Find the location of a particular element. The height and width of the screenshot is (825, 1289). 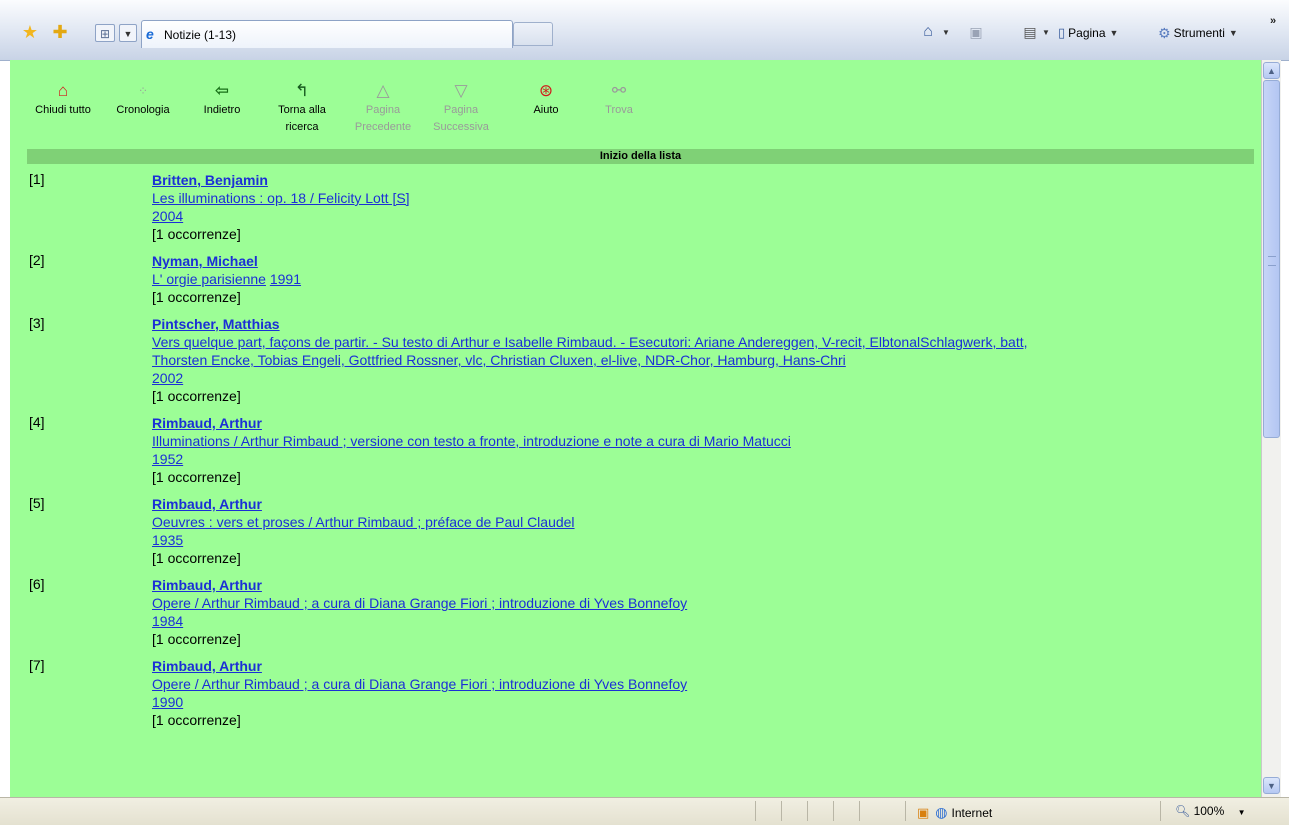

close-all-button: ⌂ Chiudi tutto is located at coordinates (63, 99).